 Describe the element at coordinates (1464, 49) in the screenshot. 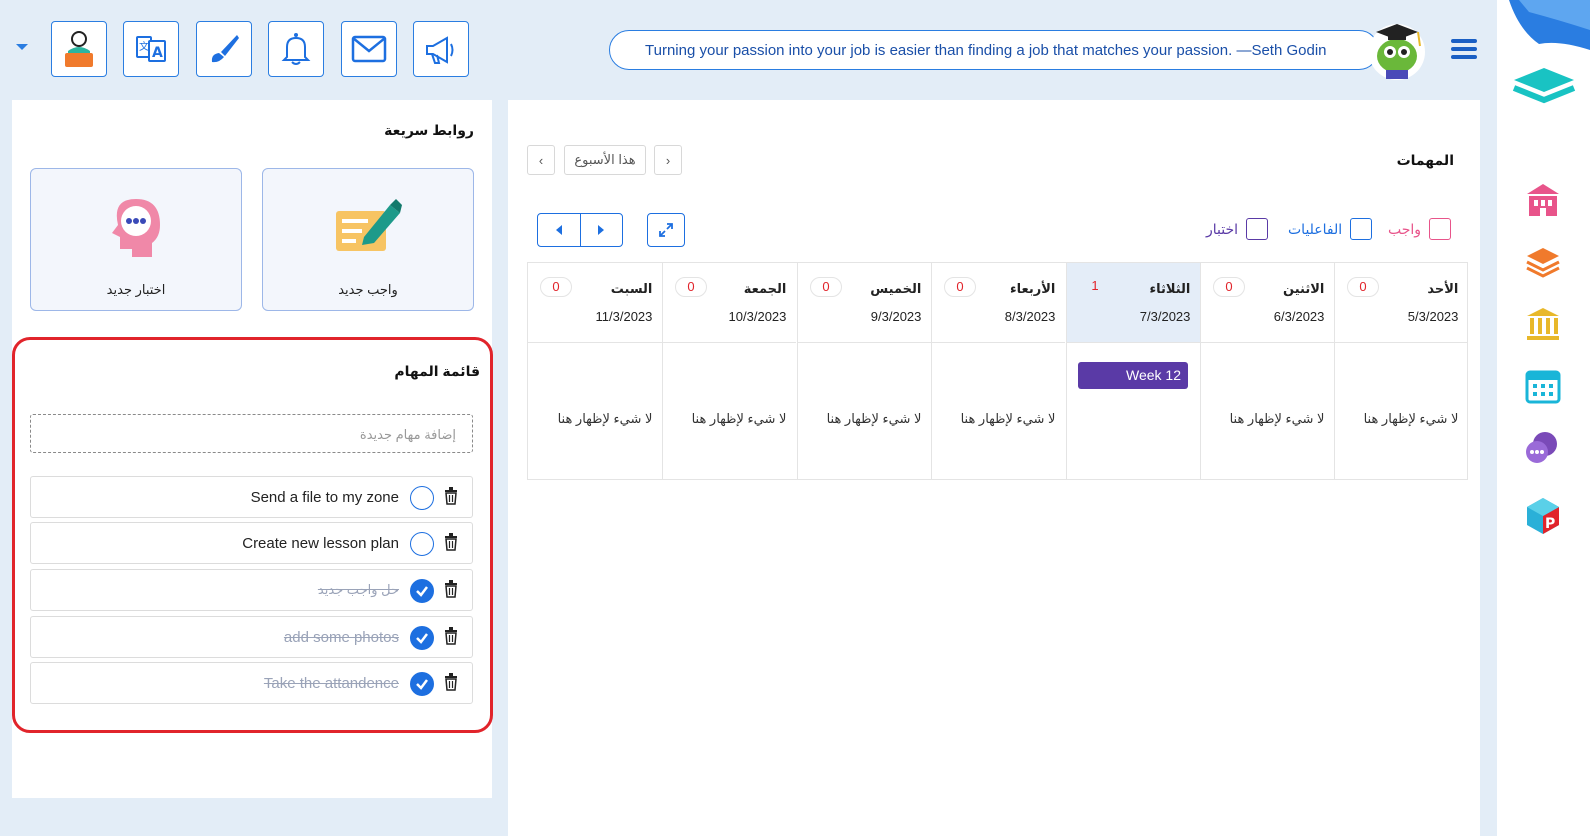

I see `menu-icon` at that location.